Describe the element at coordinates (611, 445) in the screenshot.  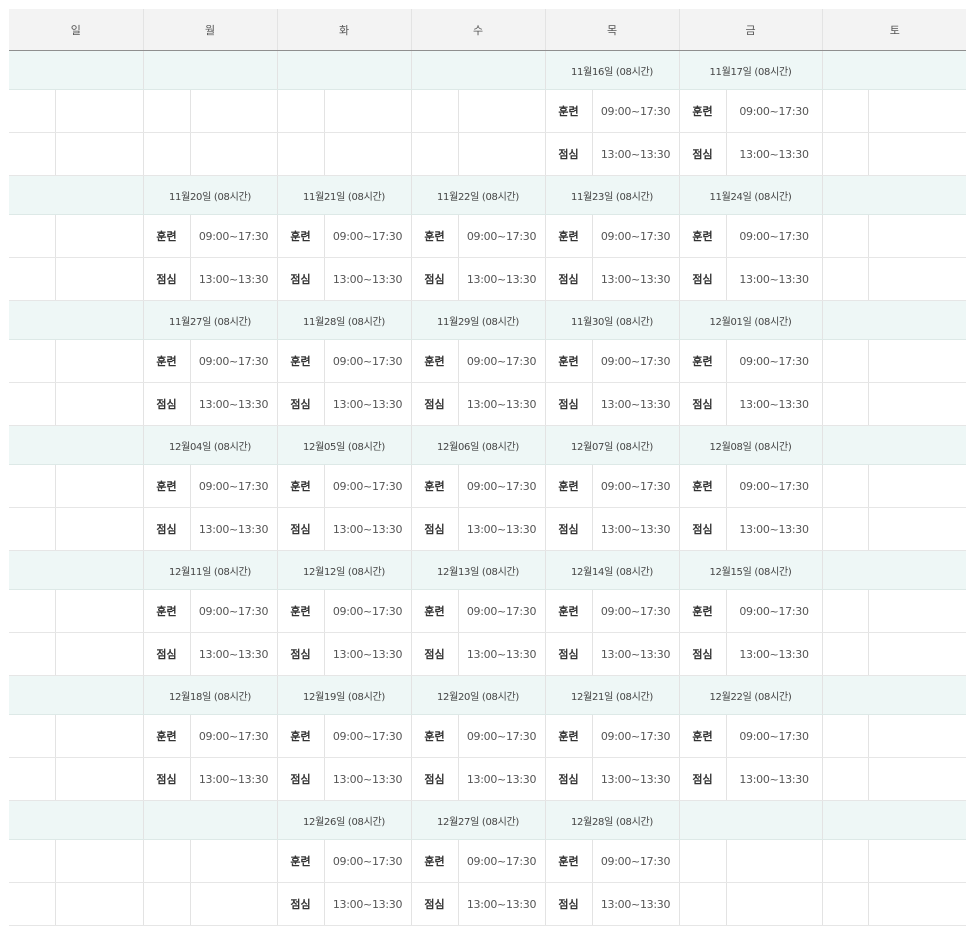
I see `day-date-cell: 12월07일 (08시간)` at that location.